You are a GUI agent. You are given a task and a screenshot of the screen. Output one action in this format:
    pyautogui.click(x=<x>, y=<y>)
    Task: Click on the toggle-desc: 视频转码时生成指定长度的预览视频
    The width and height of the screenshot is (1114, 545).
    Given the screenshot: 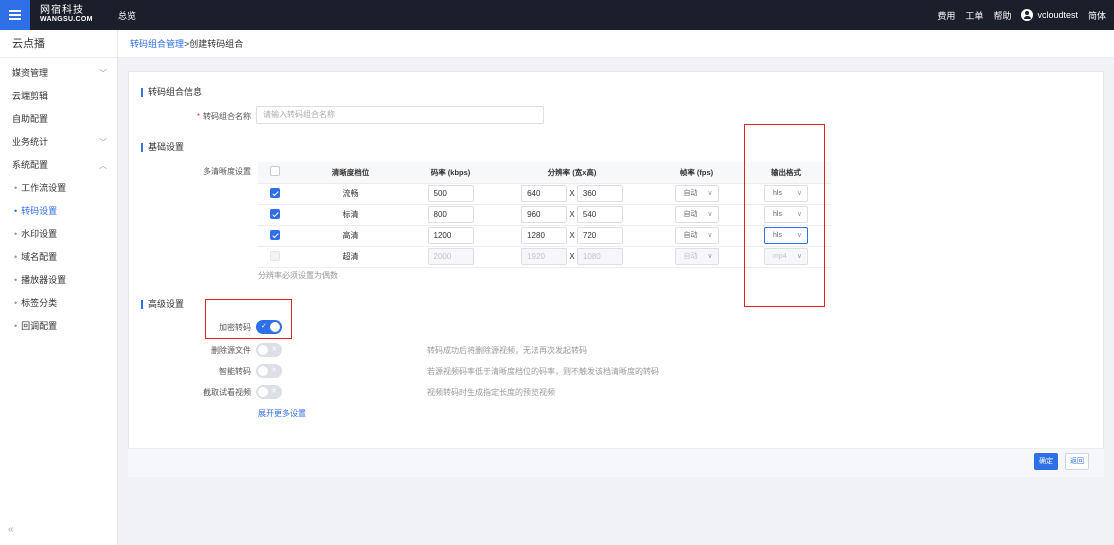 What is the action you would take?
    pyautogui.click(x=491, y=392)
    